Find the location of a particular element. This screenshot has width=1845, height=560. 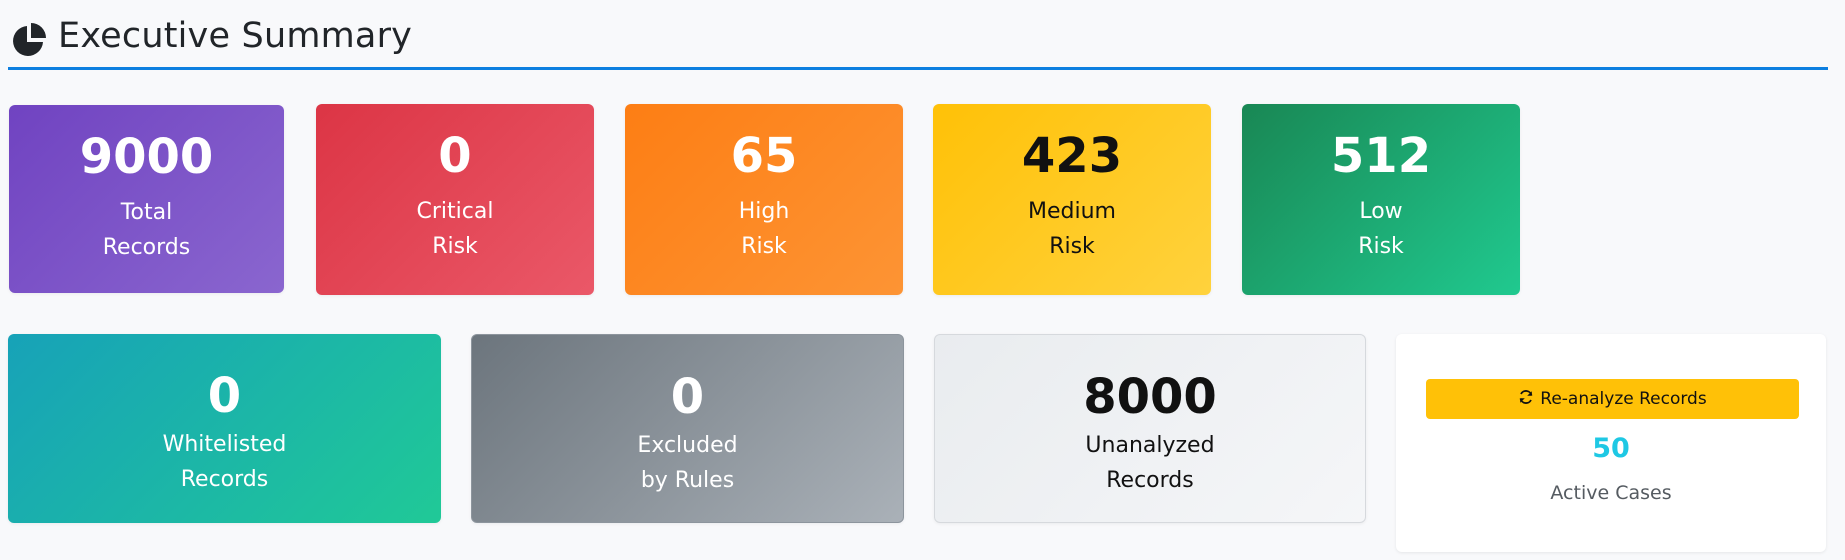

high-risk-card: 65 High Risk is located at coordinates (764, 199).